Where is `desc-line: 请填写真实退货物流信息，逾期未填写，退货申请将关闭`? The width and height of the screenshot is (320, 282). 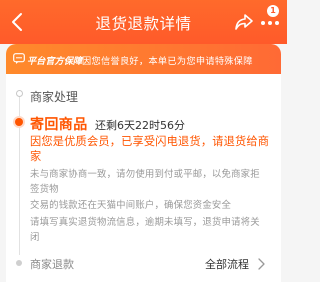 desc-line: 请填写真实退货物流信息，逾期未填写，退货申请将关闭 is located at coordinates (145, 230).